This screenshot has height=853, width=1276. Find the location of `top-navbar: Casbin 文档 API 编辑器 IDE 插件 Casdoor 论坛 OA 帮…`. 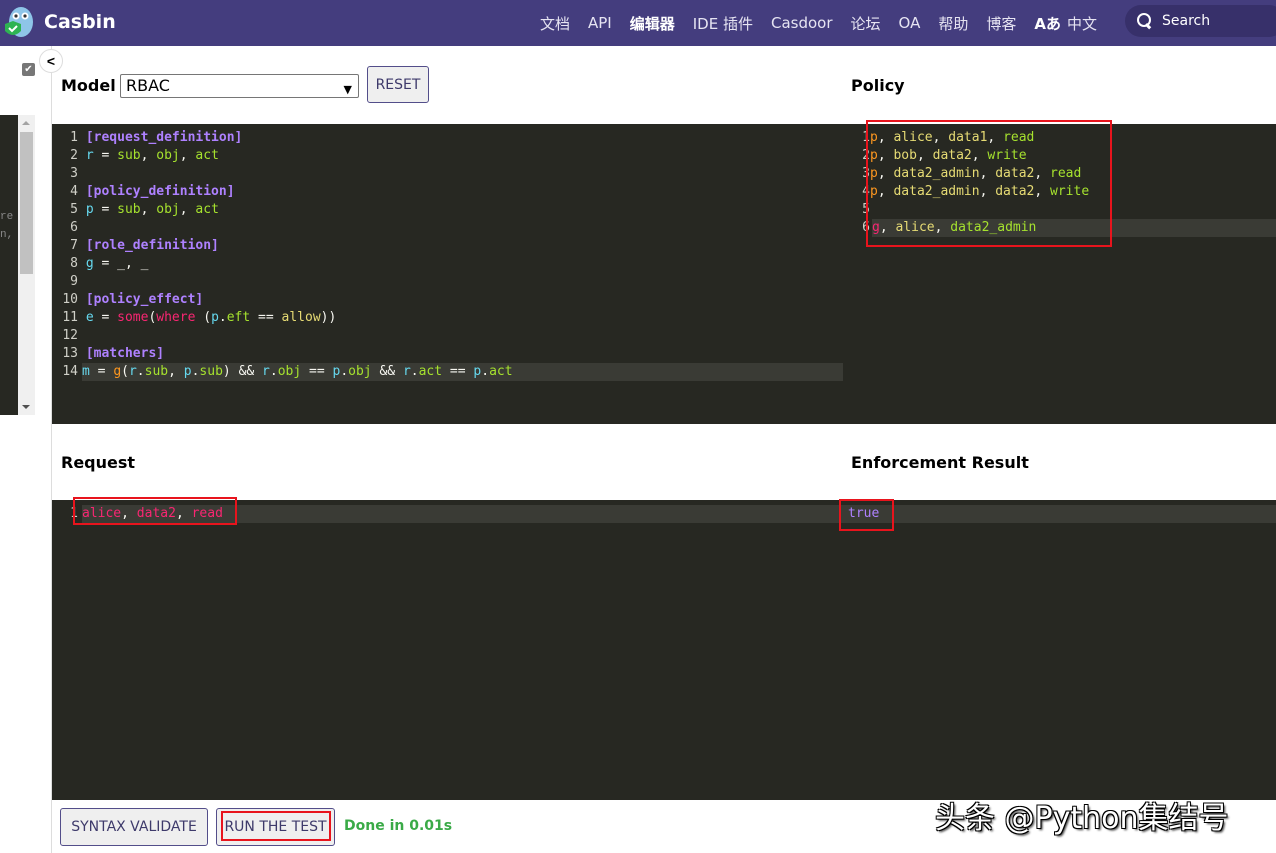

top-navbar: Casbin 文档 API 编辑器 IDE 插件 Casdoor 论坛 OA 帮… is located at coordinates (638, 23).